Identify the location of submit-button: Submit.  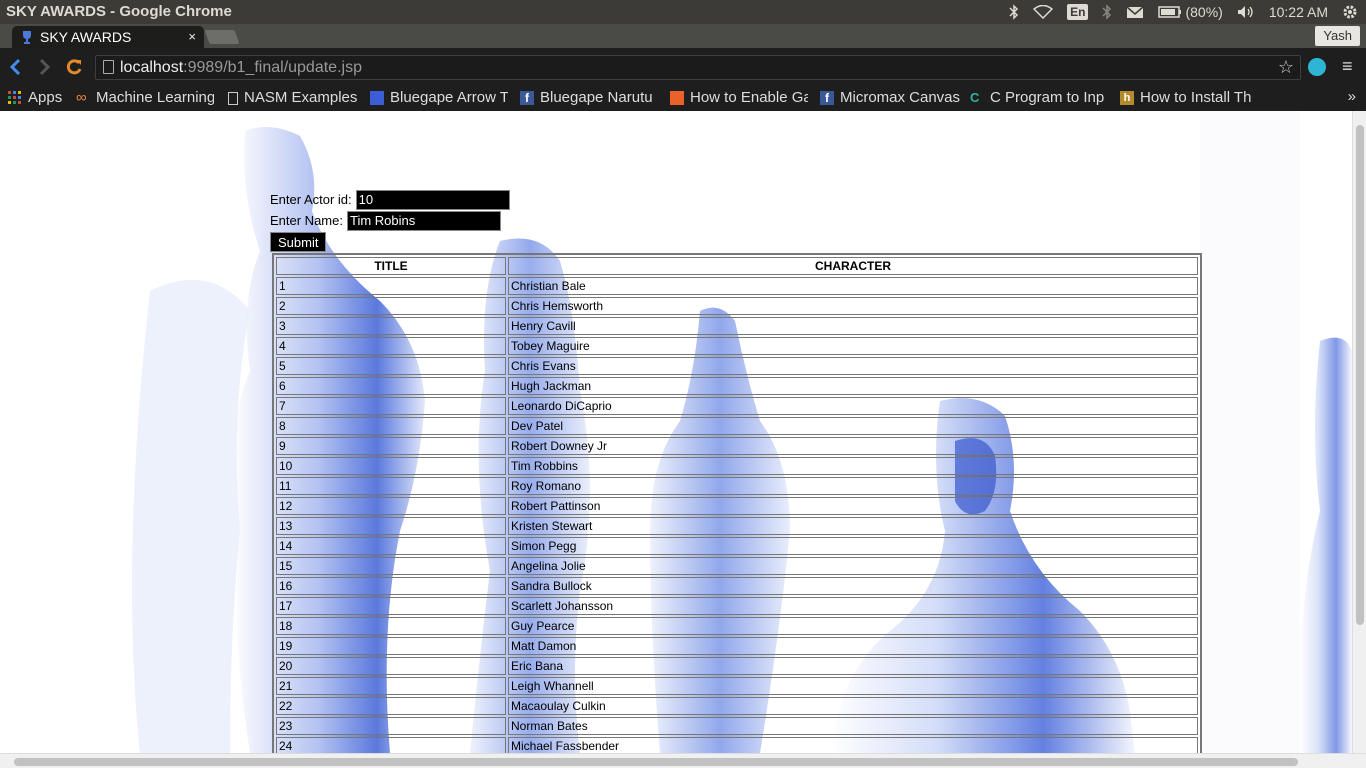
(298, 242).